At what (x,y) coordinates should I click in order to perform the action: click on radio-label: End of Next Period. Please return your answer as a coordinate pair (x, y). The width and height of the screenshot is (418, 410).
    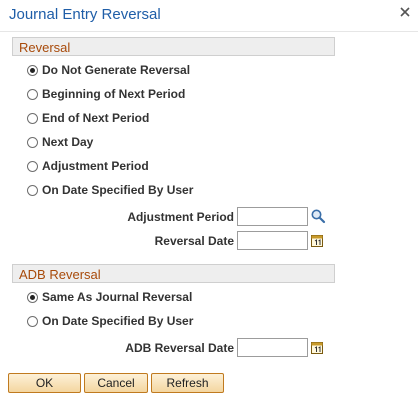
    Looking at the image, I should click on (96, 118).